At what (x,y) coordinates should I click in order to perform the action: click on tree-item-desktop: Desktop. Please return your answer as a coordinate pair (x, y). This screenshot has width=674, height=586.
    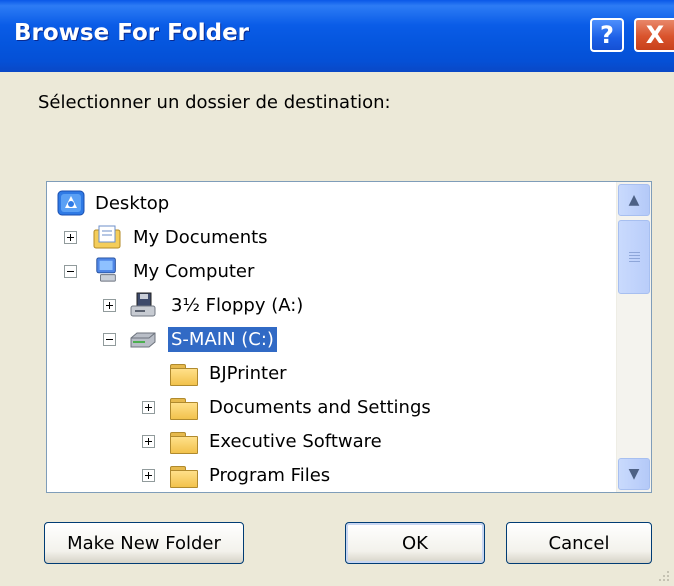
    Looking at the image, I should click on (332, 203).